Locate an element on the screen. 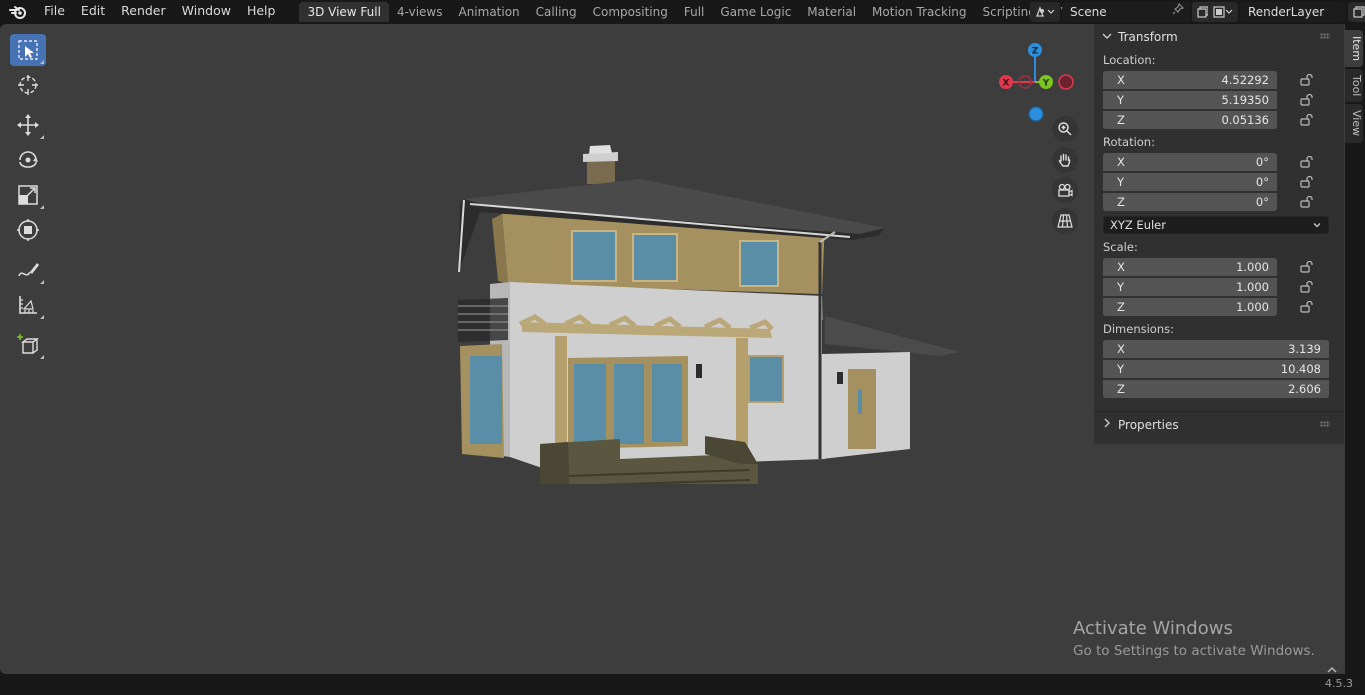  scene-selector: Scene ✕ is located at coordinates (1131, 12).